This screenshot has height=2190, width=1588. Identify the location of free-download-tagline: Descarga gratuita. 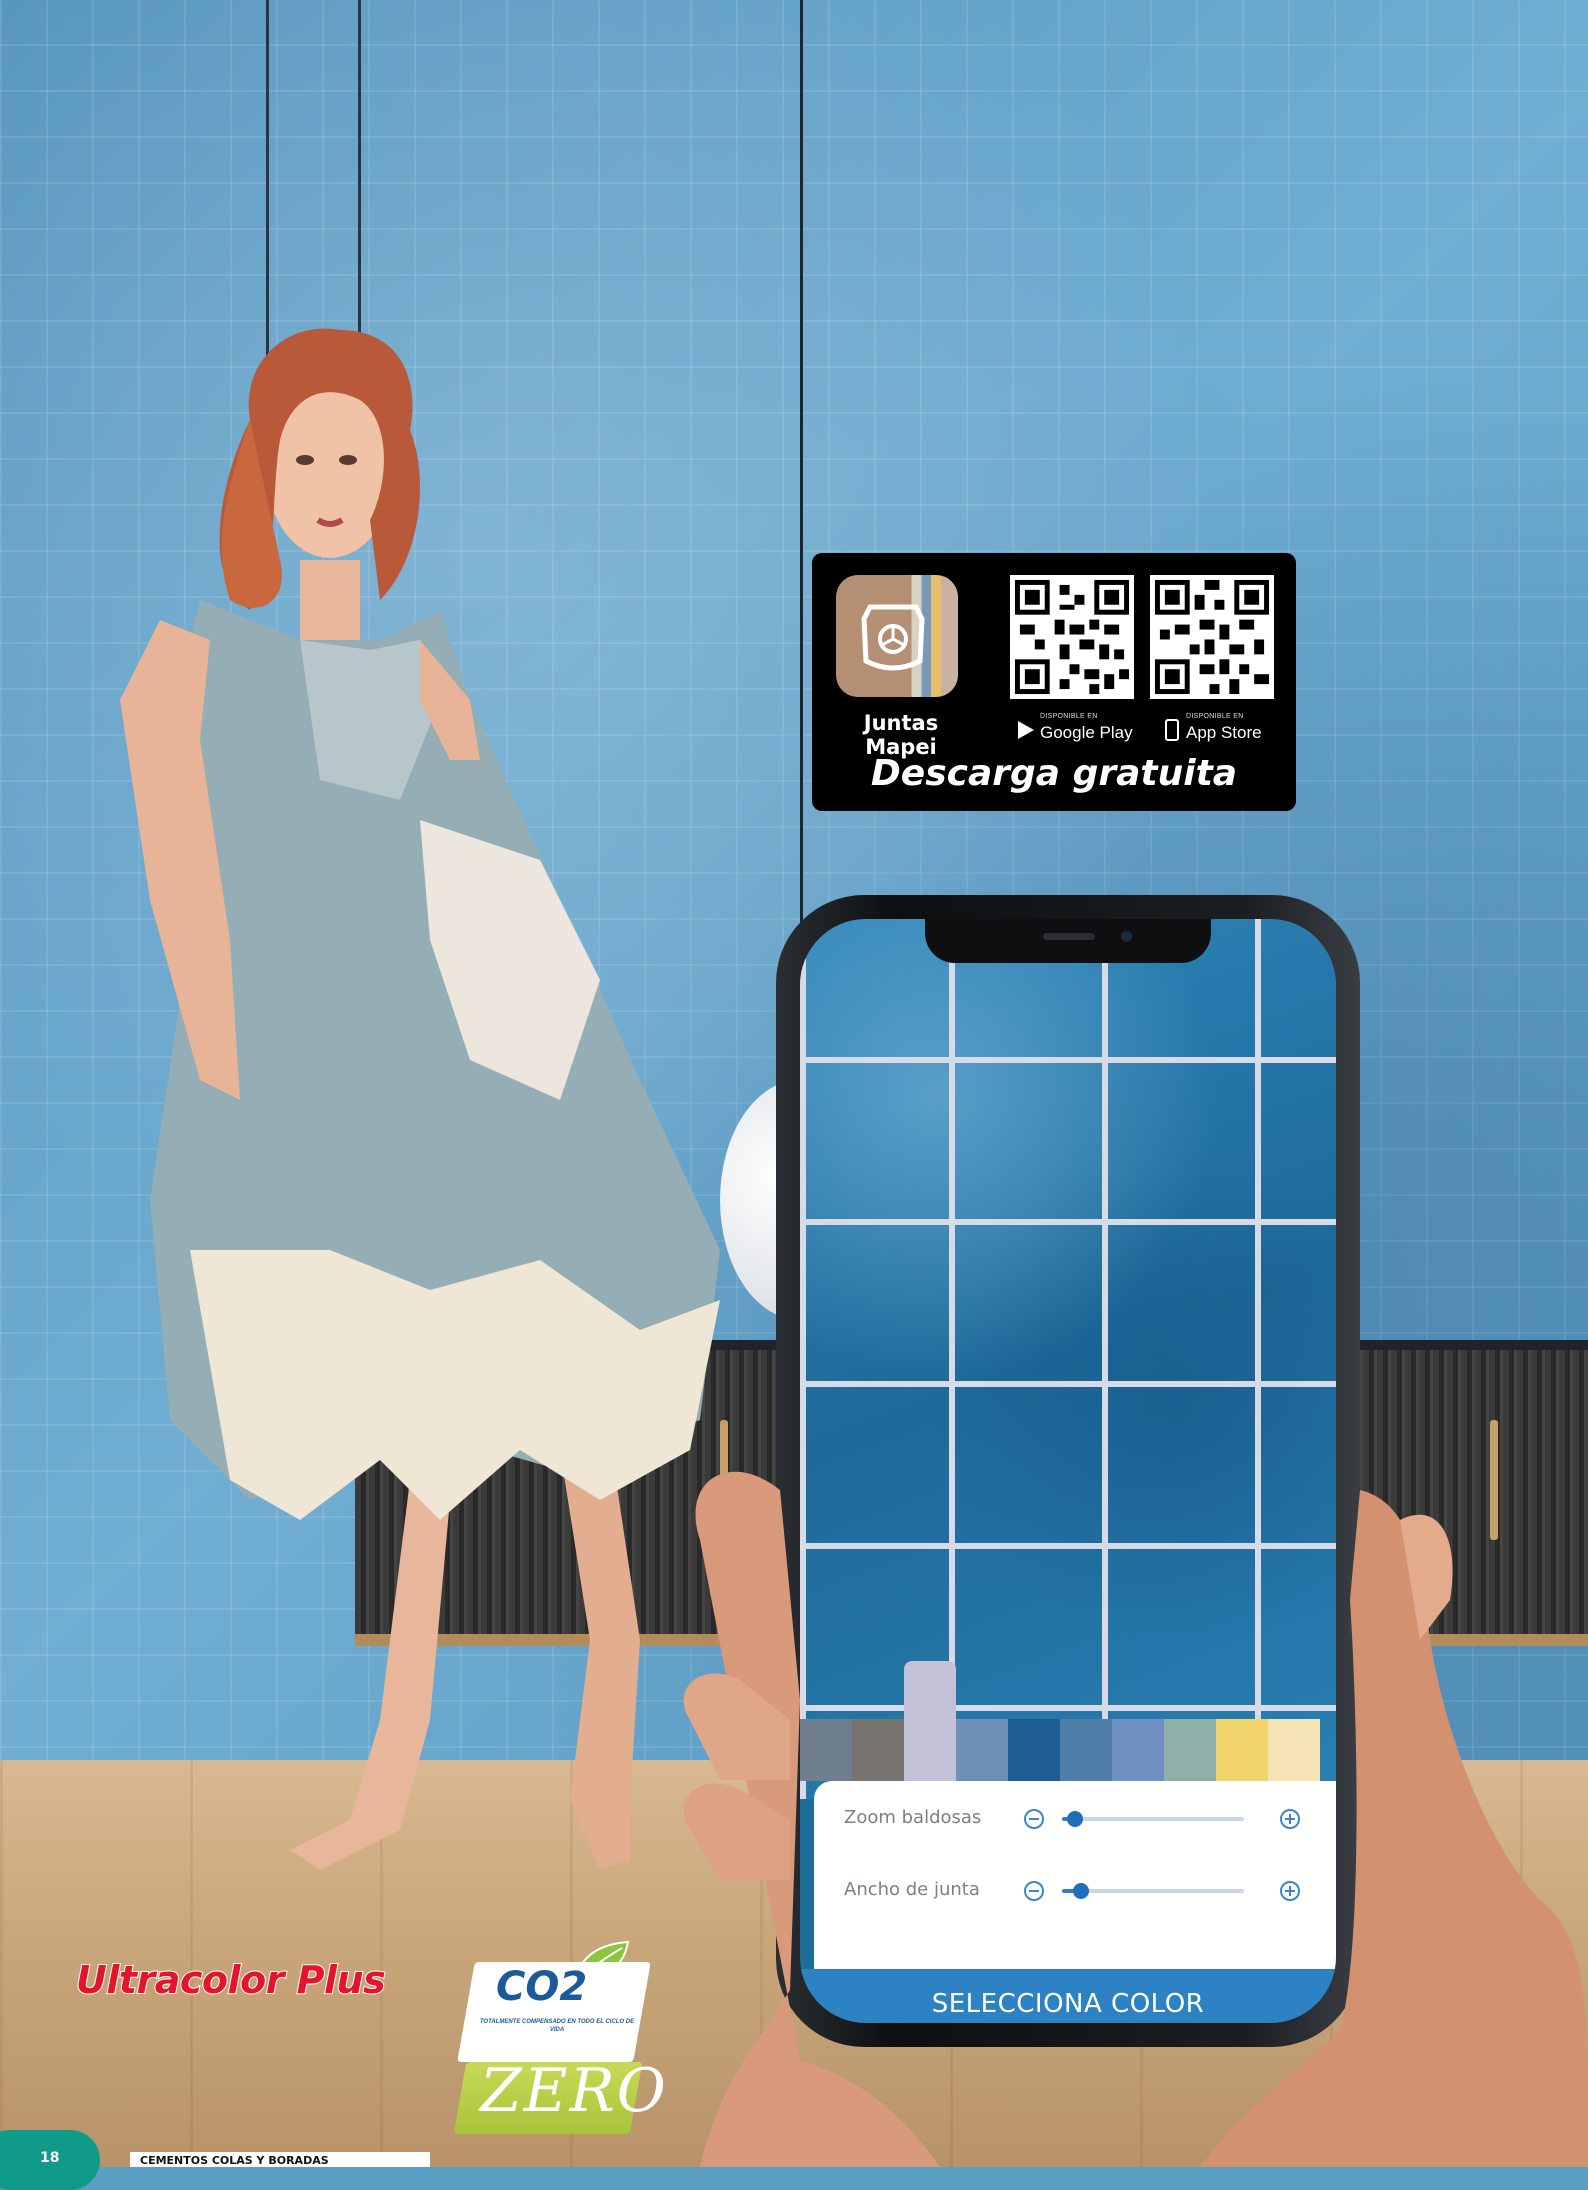
(1054, 773).